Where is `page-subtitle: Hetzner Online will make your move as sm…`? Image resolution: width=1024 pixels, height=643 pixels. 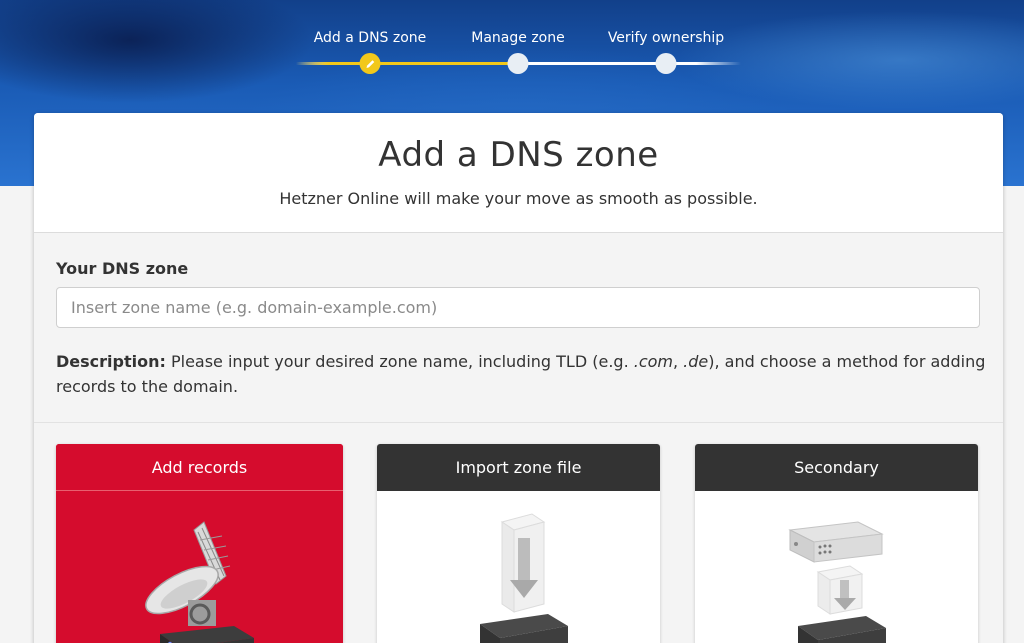
page-subtitle: Hetzner Online will make your move as sm… is located at coordinates (518, 198).